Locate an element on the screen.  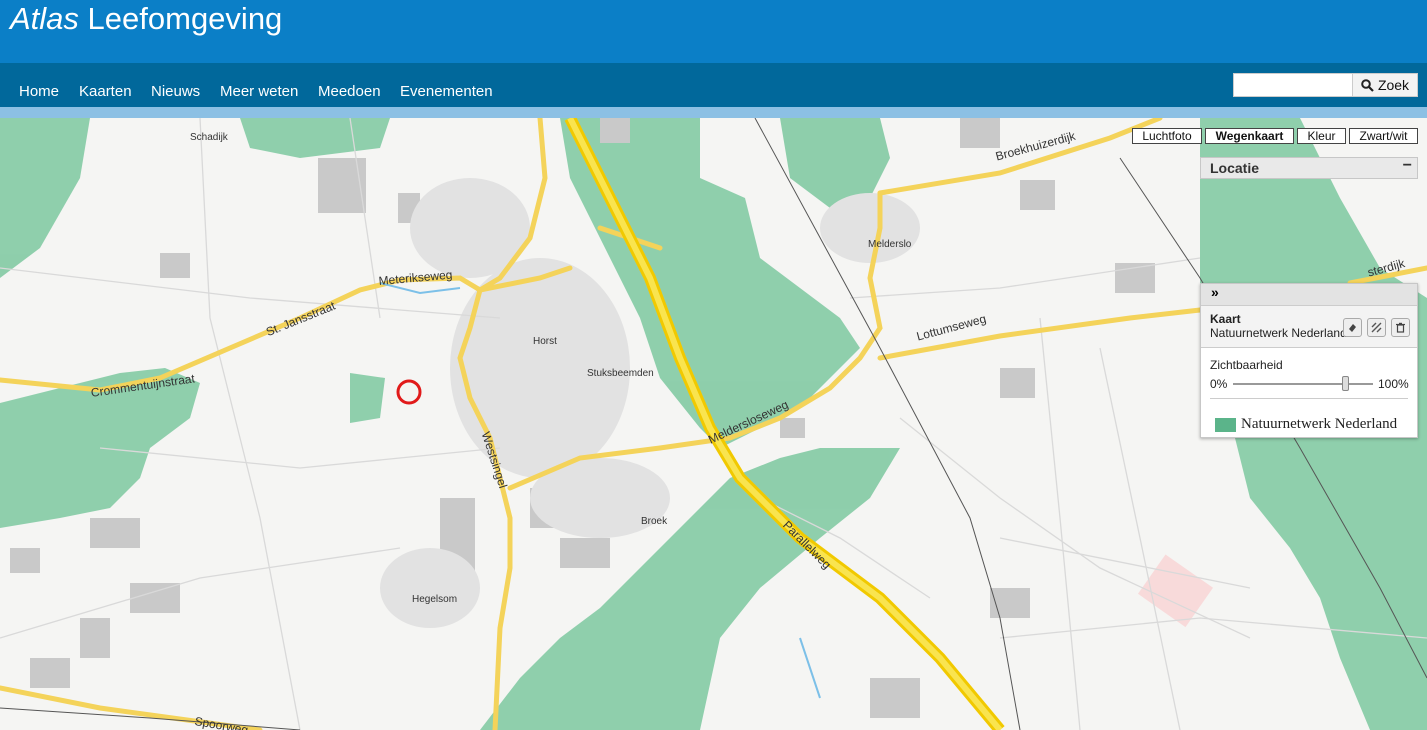
search-button: Zoek is located at coordinates (1385, 85).